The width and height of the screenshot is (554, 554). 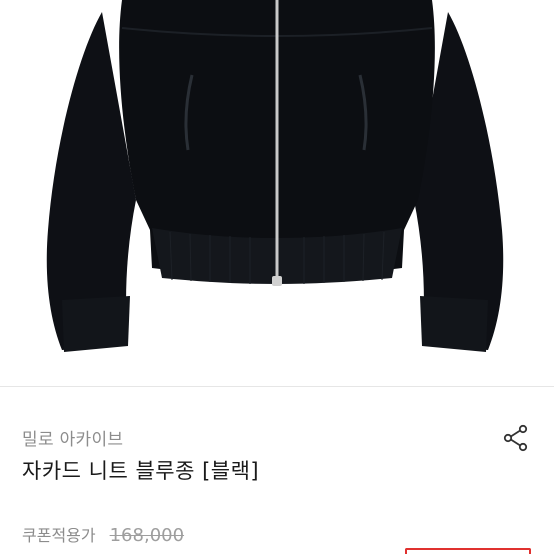 What do you see at coordinates (147, 535) in the screenshot?
I see `original-price: 168,000` at bounding box center [147, 535].